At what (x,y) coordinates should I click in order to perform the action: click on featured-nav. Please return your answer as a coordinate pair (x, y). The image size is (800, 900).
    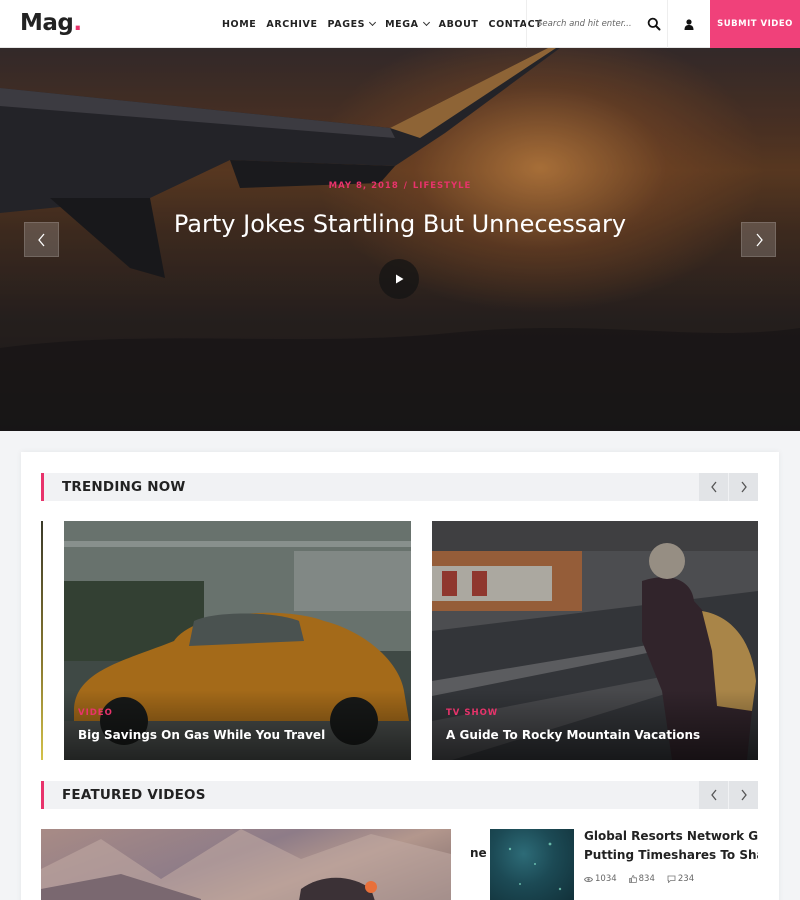
    Looking at the image, I should click on (728, 795).